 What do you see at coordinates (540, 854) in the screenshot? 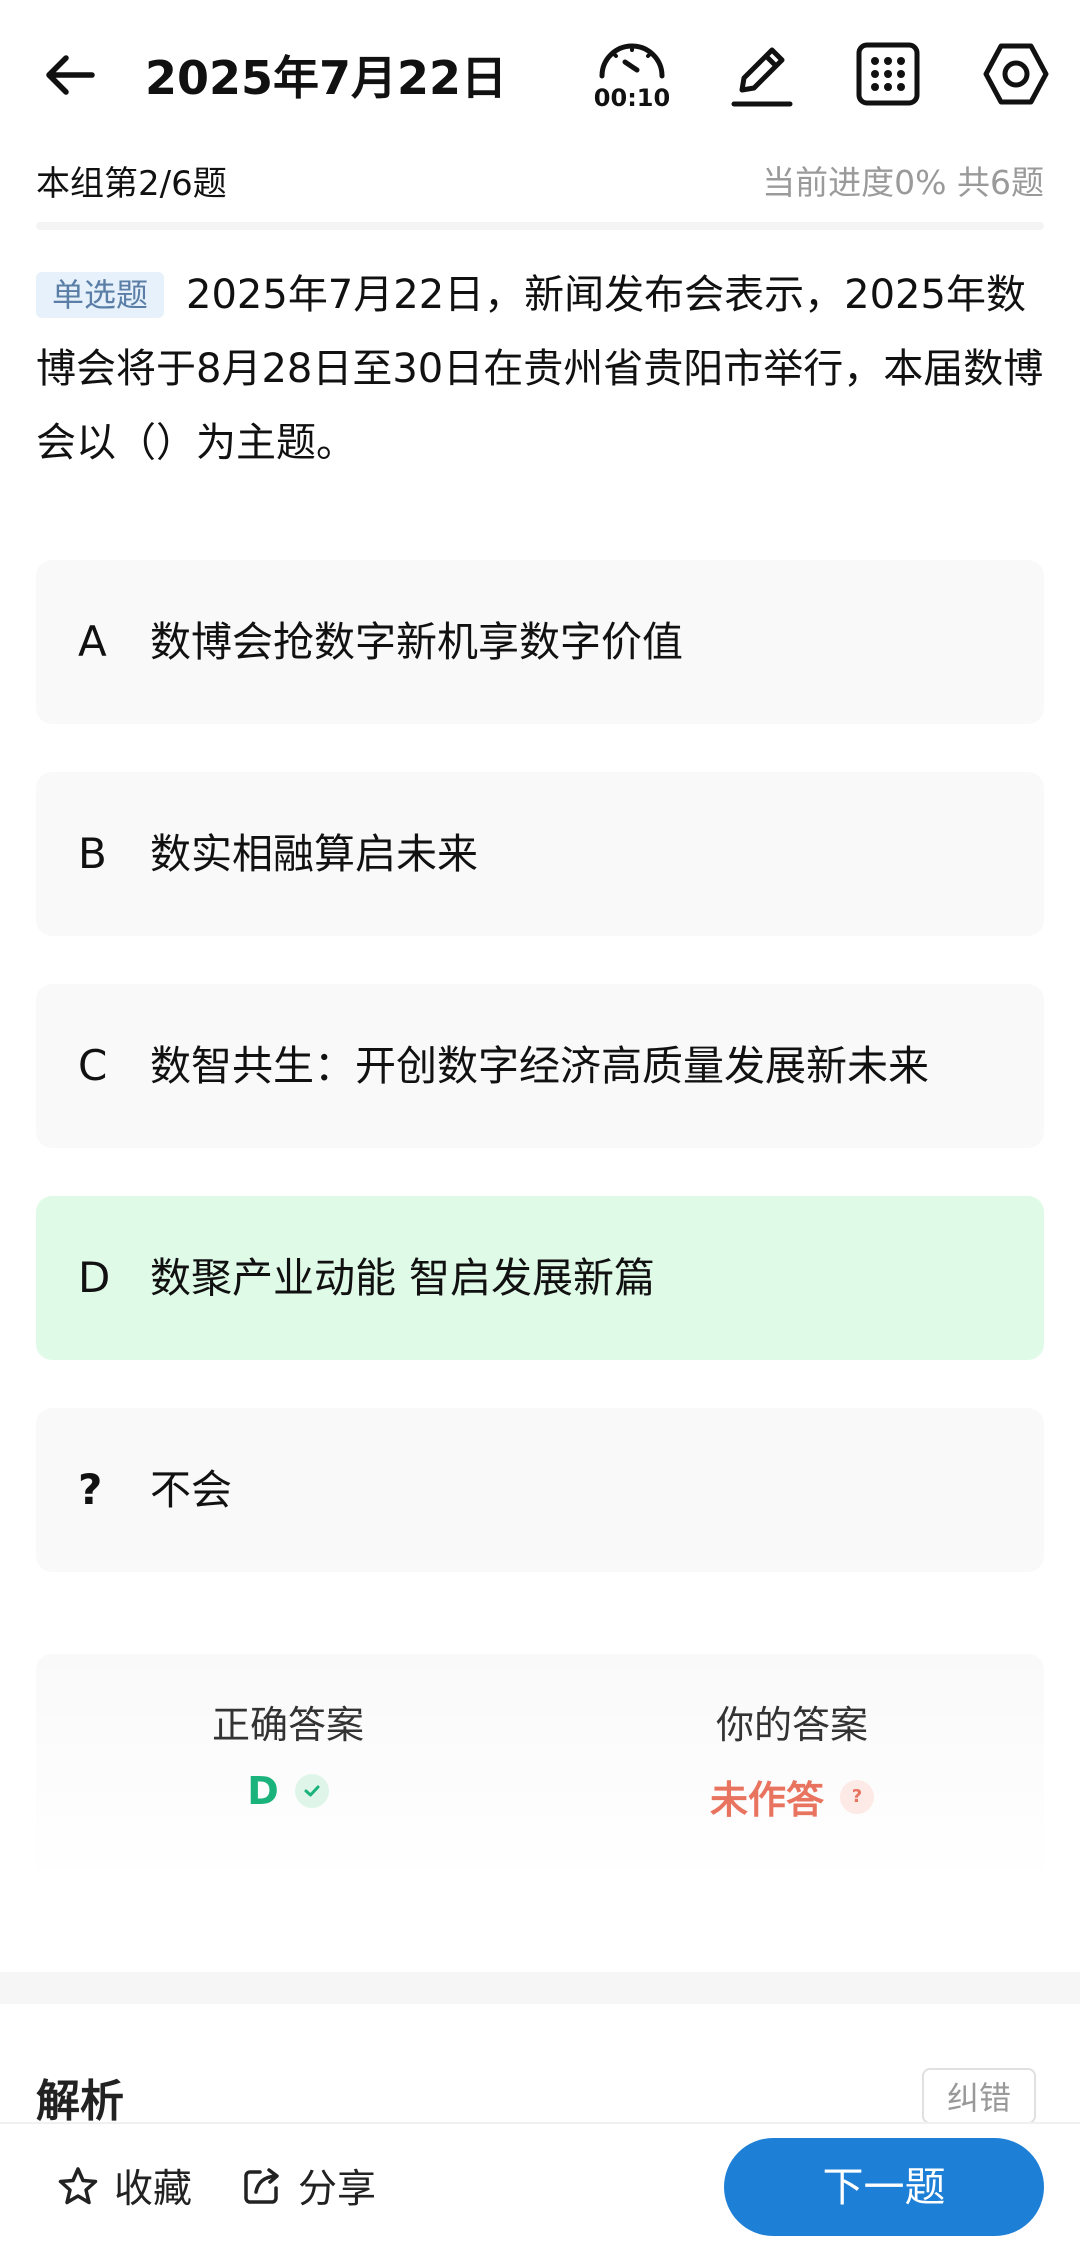
I see `option-b: B 数实相融算启未来` at bounding box center [540, 854].